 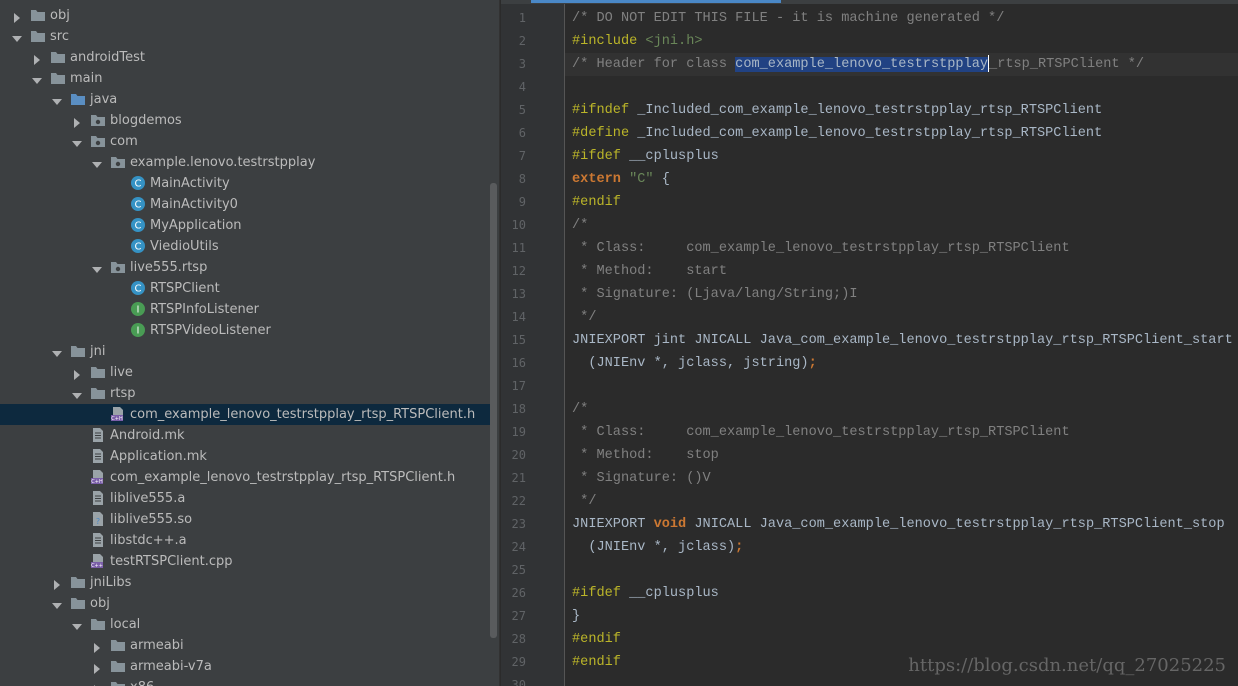 What do you see at coordinates (245, 624) in the screenshot?
I see `tree-row: local` at bounding box center [245, 624].